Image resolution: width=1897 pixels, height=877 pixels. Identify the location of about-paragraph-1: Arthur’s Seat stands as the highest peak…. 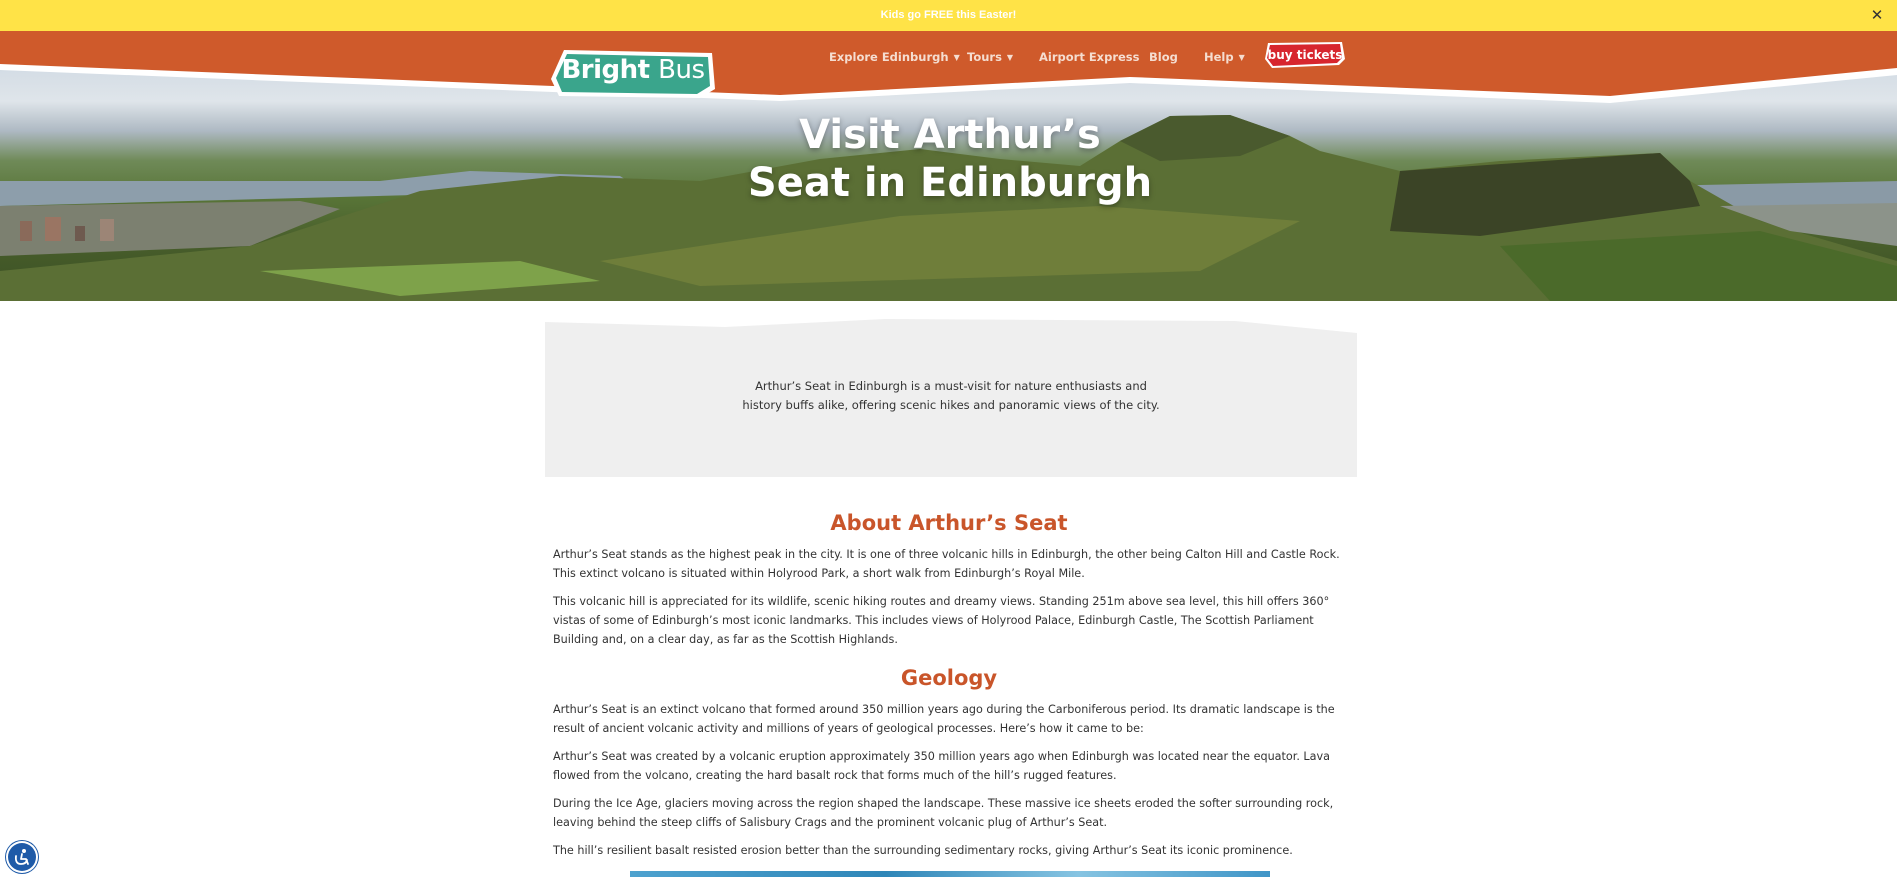
(946, 564).